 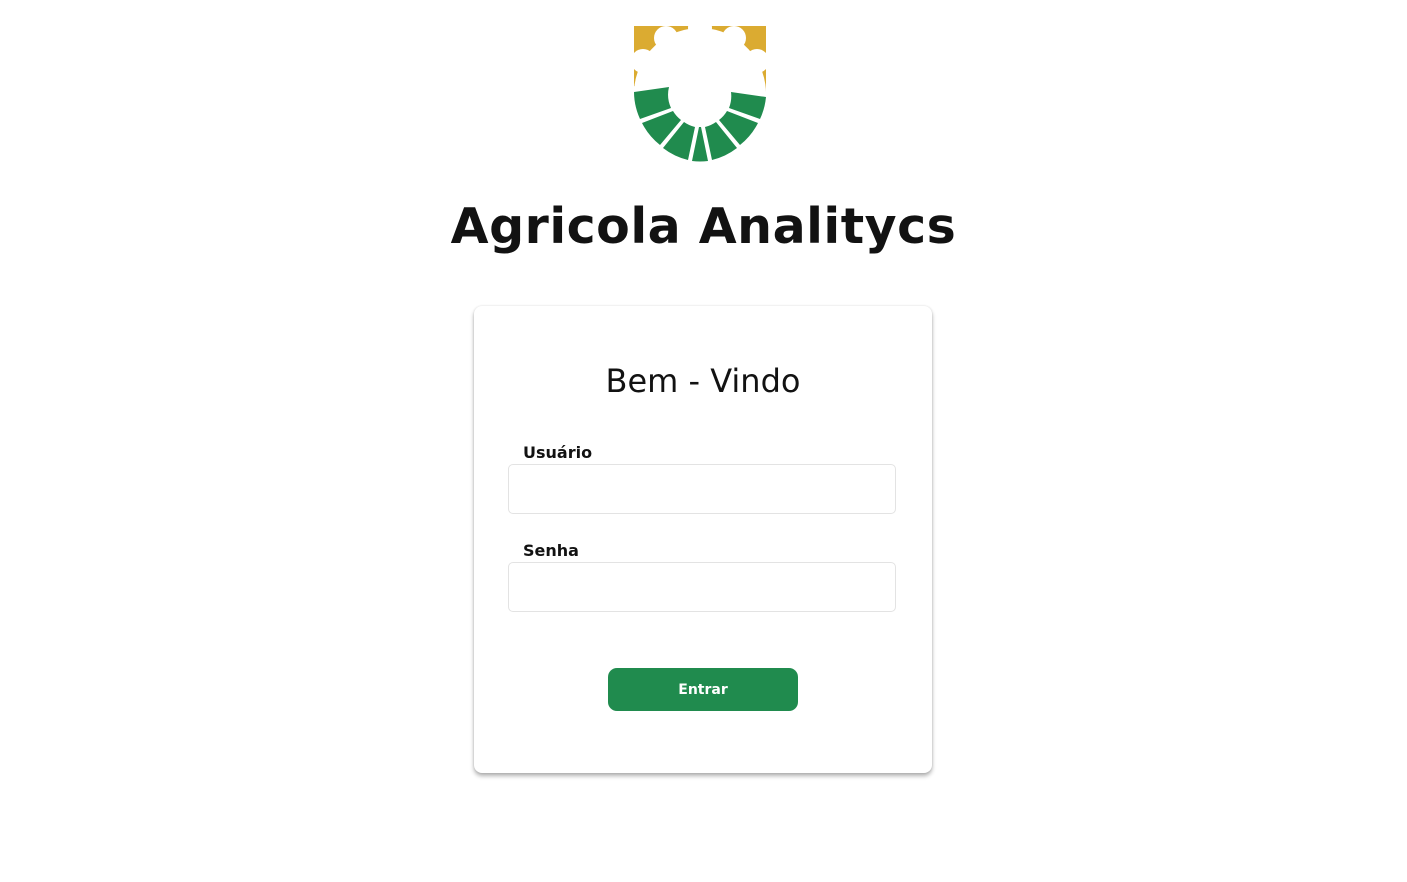 I want to click on welcome-heading: Bem - Vindo, so click(x=703, y=381).